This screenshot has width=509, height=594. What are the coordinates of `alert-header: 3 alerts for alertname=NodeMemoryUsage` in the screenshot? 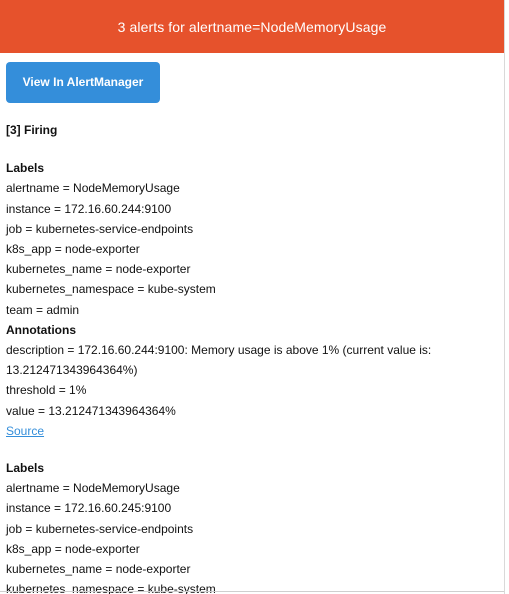 It's located at (252, 26).